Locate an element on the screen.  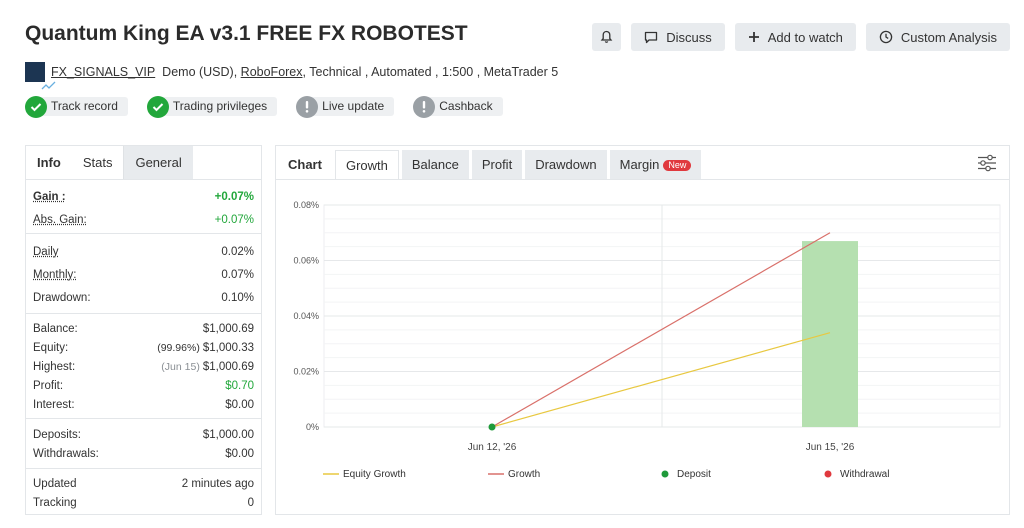
tab-drawdown: Drawdown is located at coordinates (566, 164).